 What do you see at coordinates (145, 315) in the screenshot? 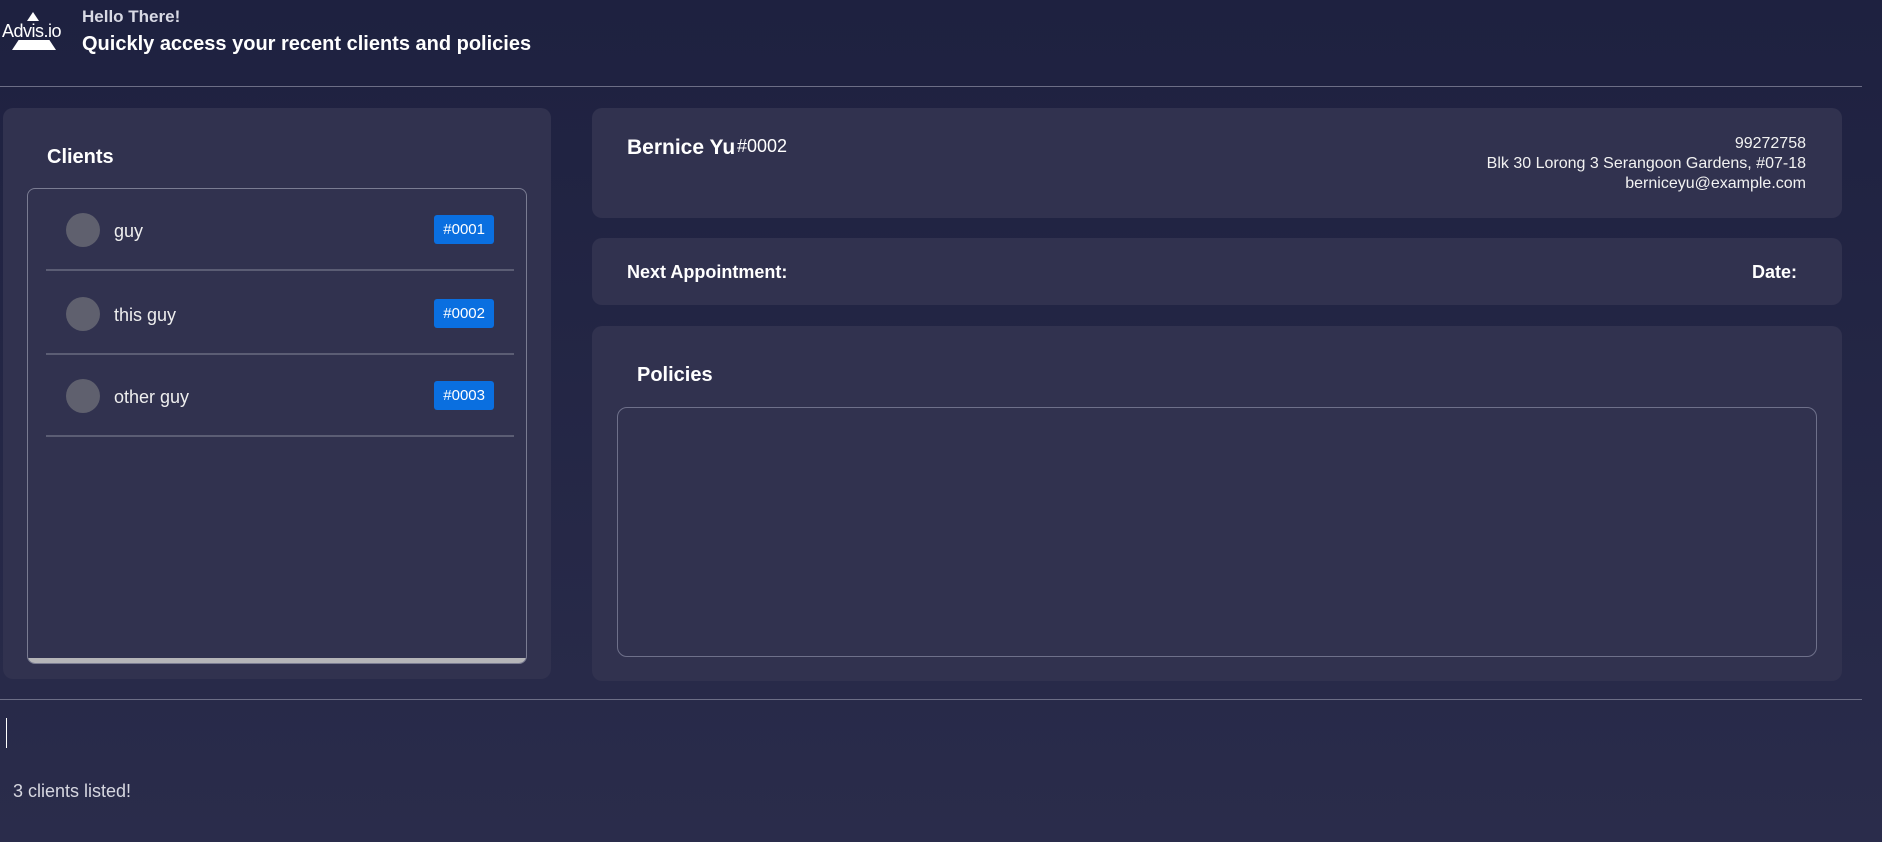
I see `client-name: this guy` at bounding box center [145, 315].